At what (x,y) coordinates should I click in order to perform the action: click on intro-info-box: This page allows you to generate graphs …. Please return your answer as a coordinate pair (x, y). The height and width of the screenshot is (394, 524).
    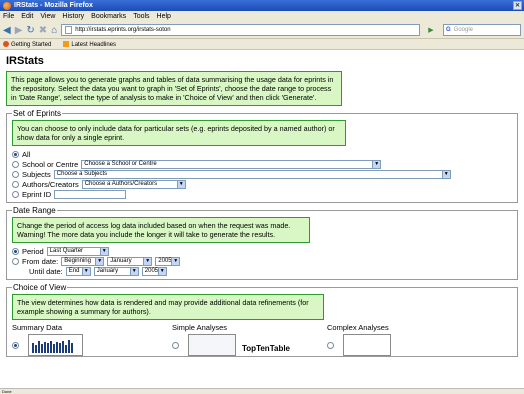
    Looking at the image, I should click on (174, 88).